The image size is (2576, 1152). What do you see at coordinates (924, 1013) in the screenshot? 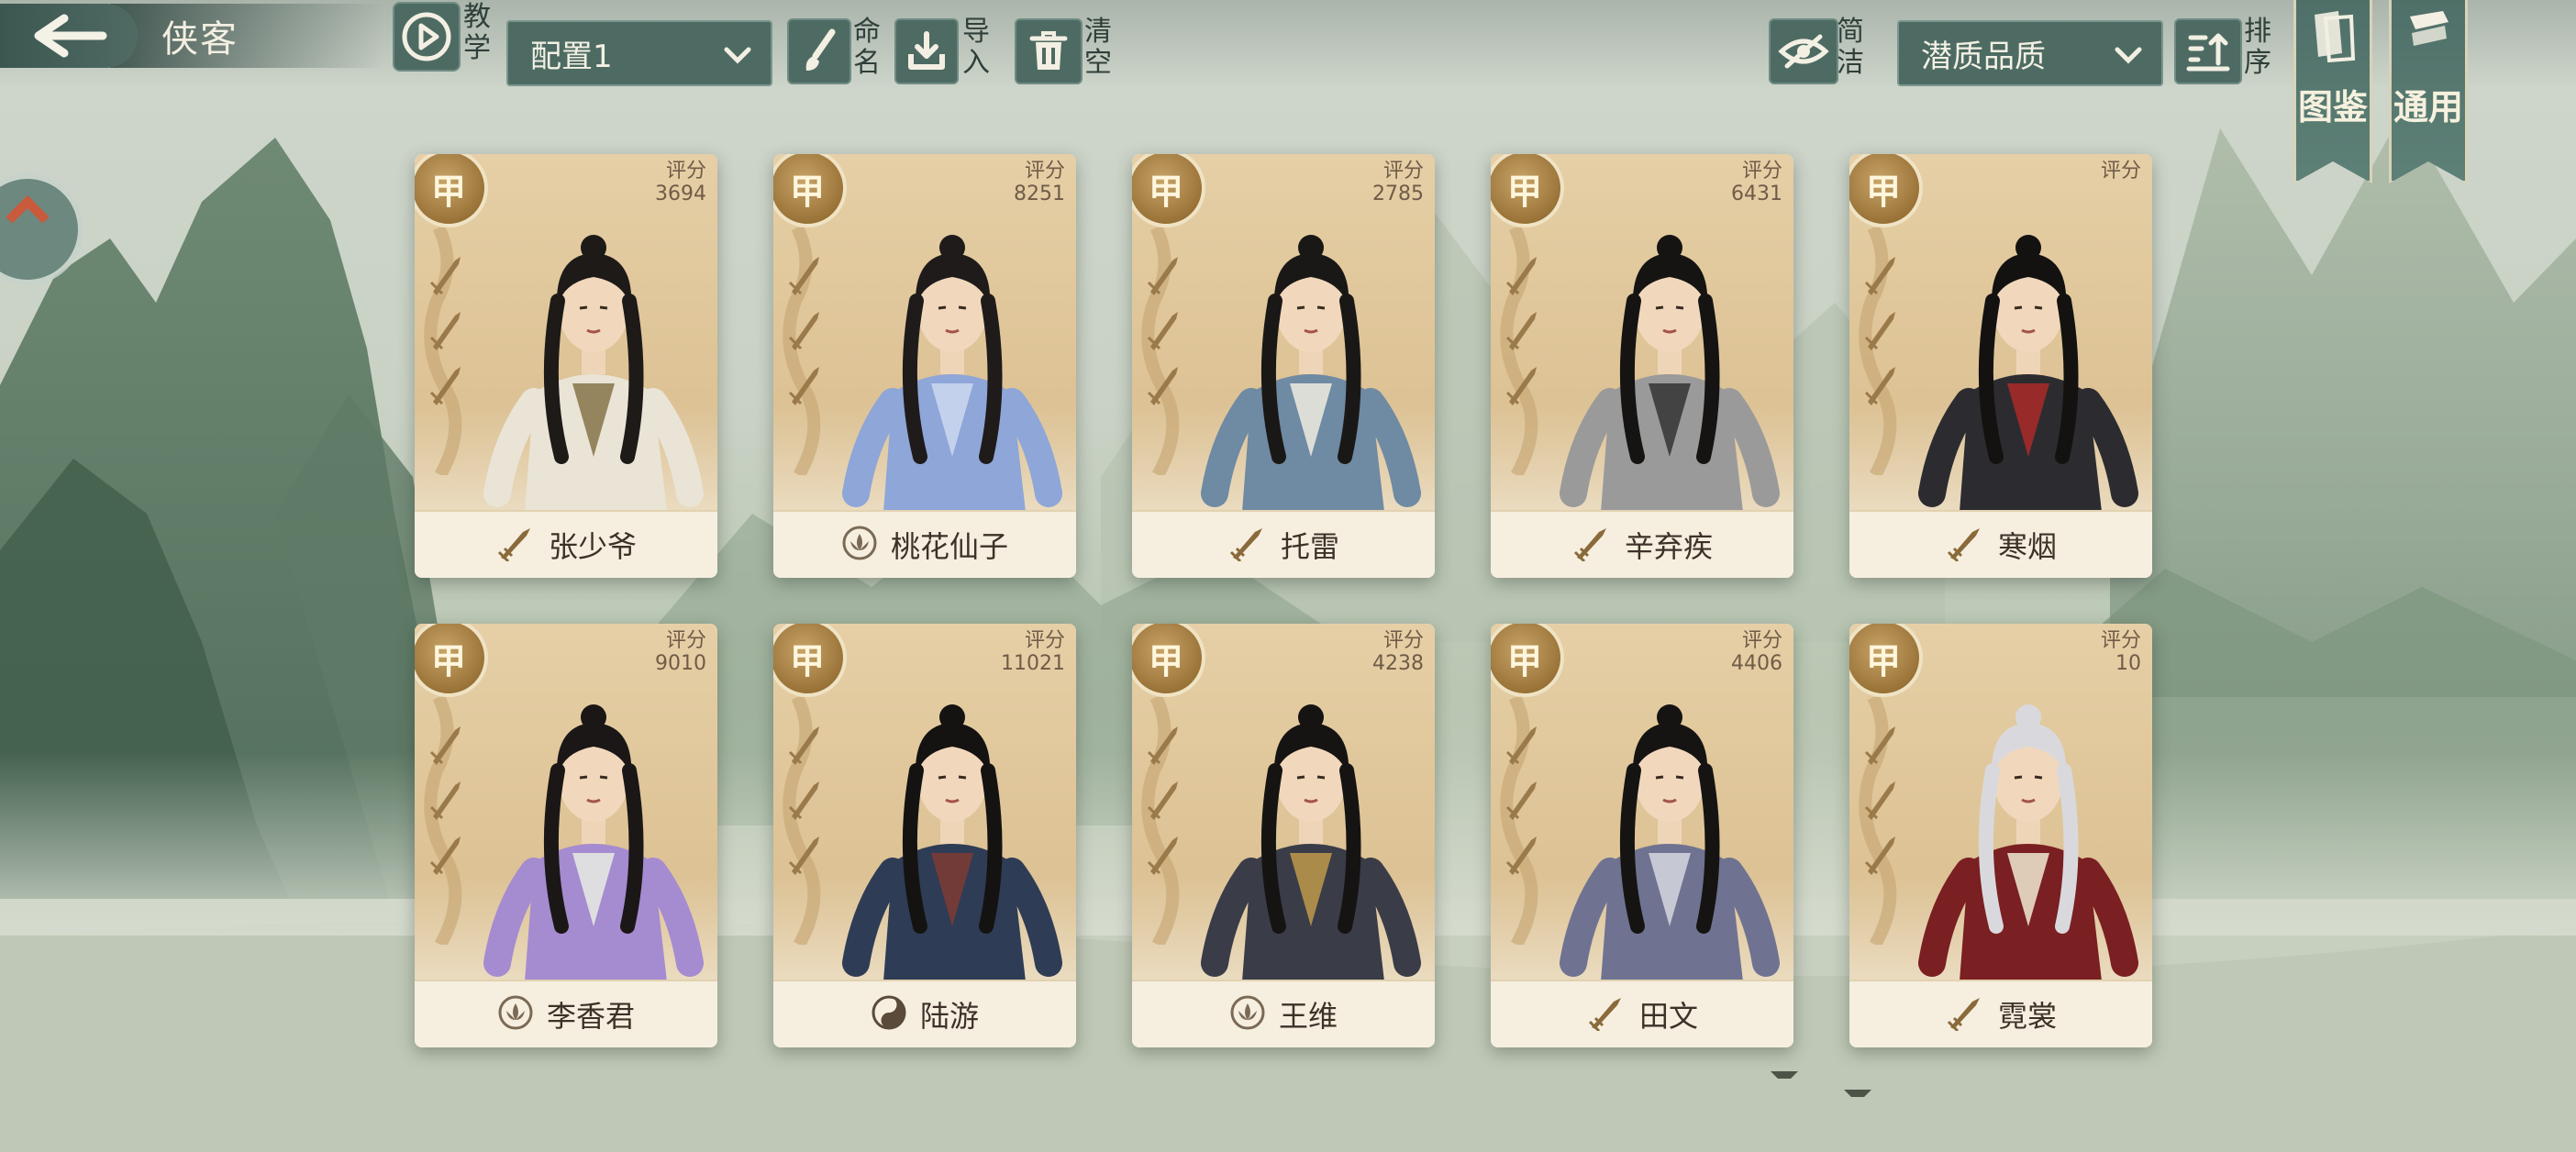
I see `name-bar: 陆游` at bounding box center [924, 1013].